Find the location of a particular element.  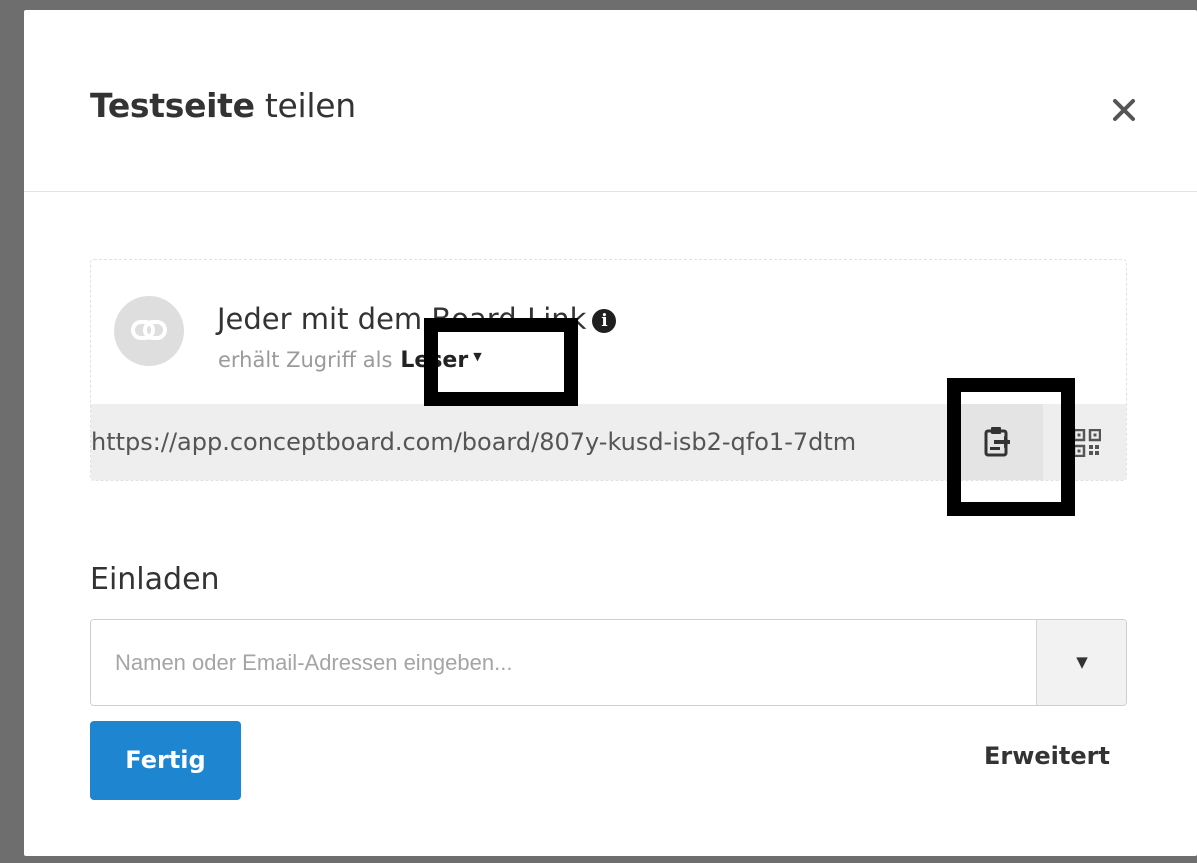

close-button is located at coordinates (1124, 110).